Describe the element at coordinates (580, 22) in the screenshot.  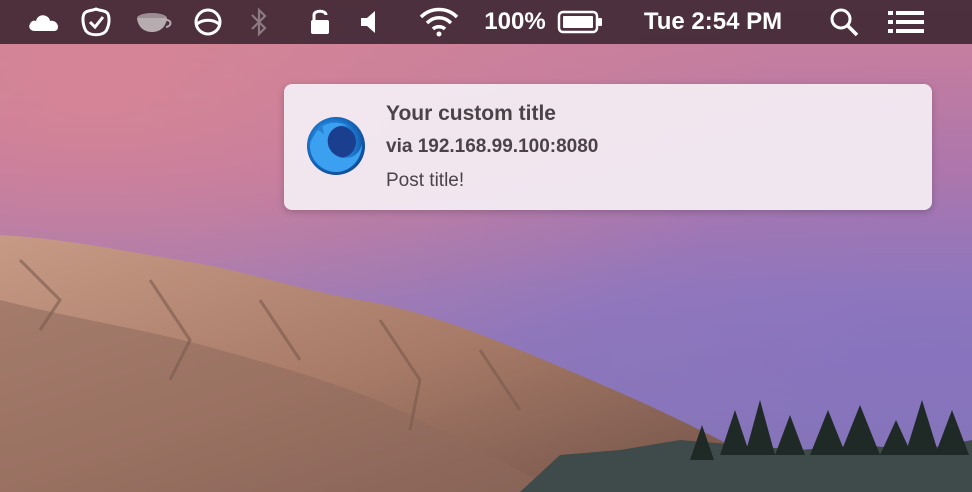
I see `battery-icon` at that location.